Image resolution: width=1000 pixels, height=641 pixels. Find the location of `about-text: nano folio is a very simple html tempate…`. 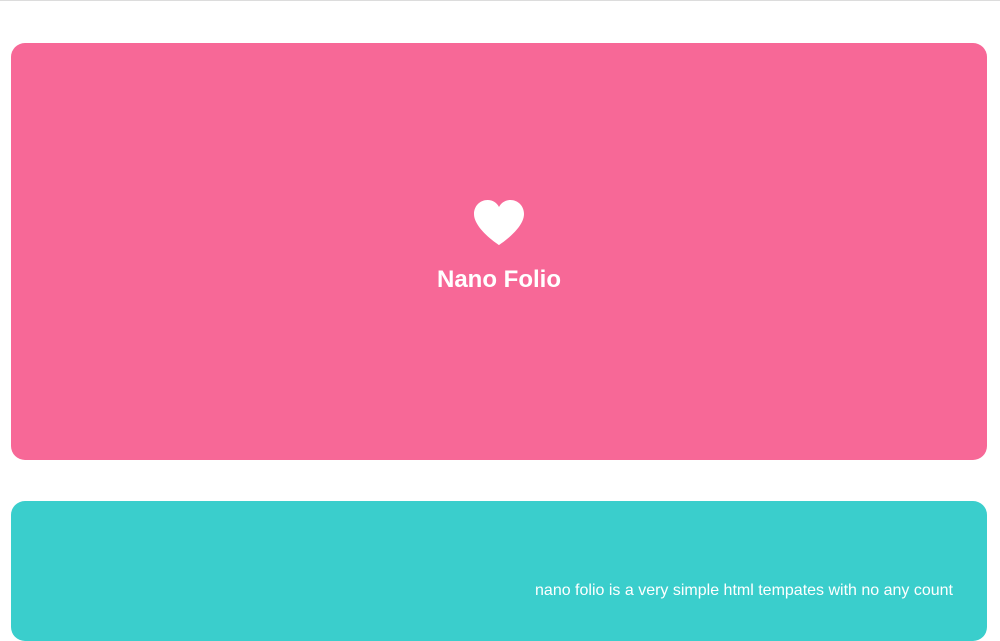

about-text: nano folio is a very simple html tempate… is located at coordinates (744, 590).